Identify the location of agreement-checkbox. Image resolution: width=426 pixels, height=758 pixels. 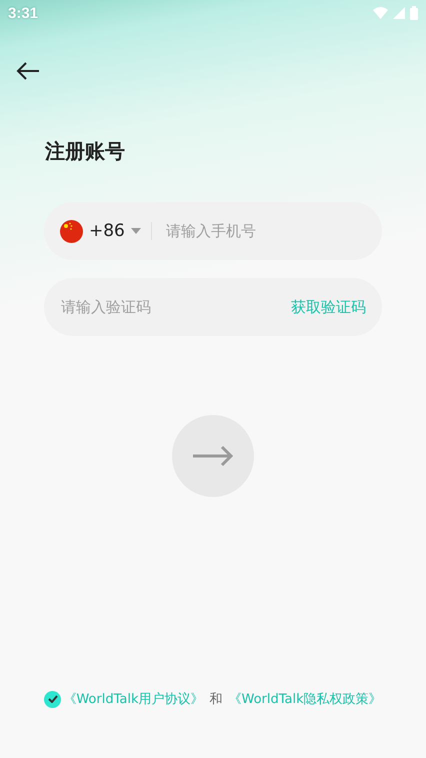
(53, 699).